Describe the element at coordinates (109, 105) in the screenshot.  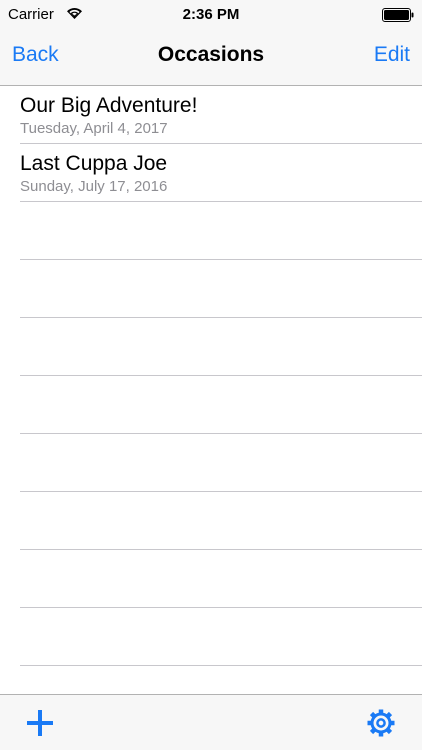
I see `occasion-title: Our Big Adventure!` at that location.